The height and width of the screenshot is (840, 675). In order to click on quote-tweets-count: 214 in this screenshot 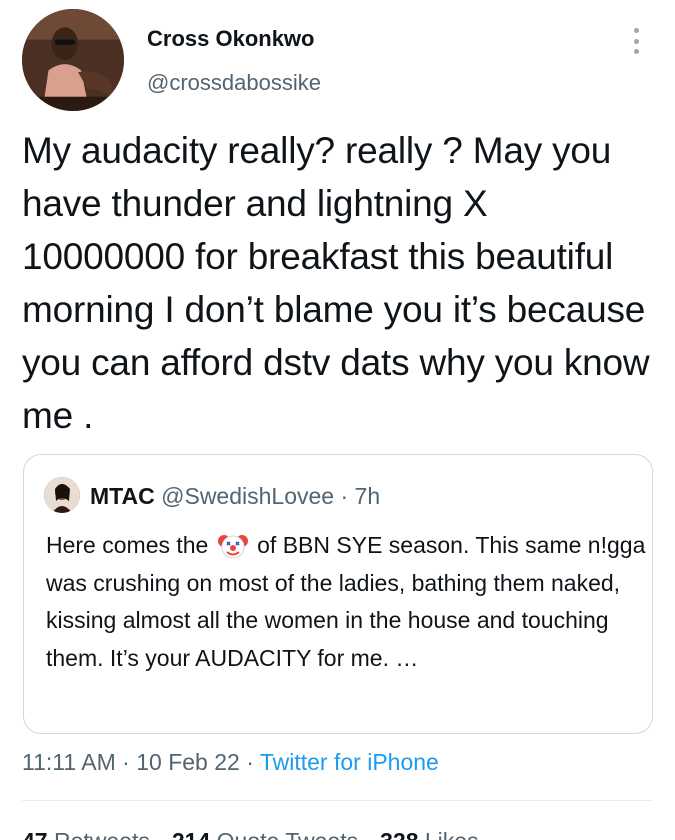, I will do `click(191, 834)`.